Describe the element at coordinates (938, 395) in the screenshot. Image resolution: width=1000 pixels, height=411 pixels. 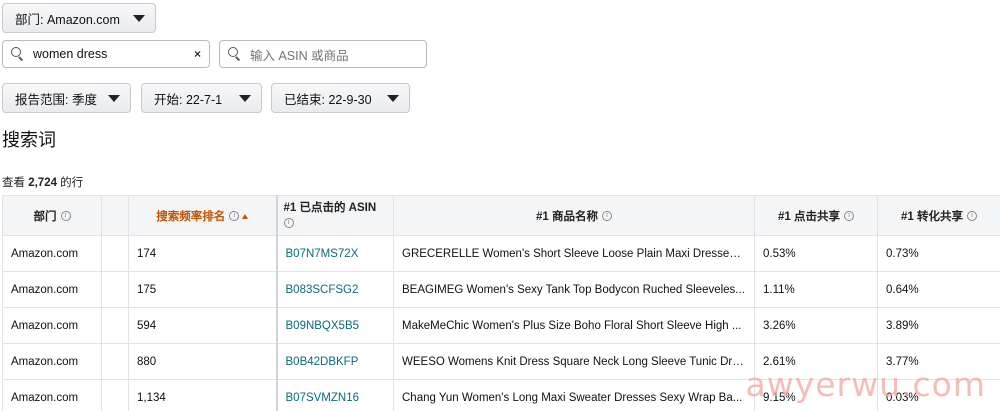
I see `cell-conversion-share: 0.03%` at that location.